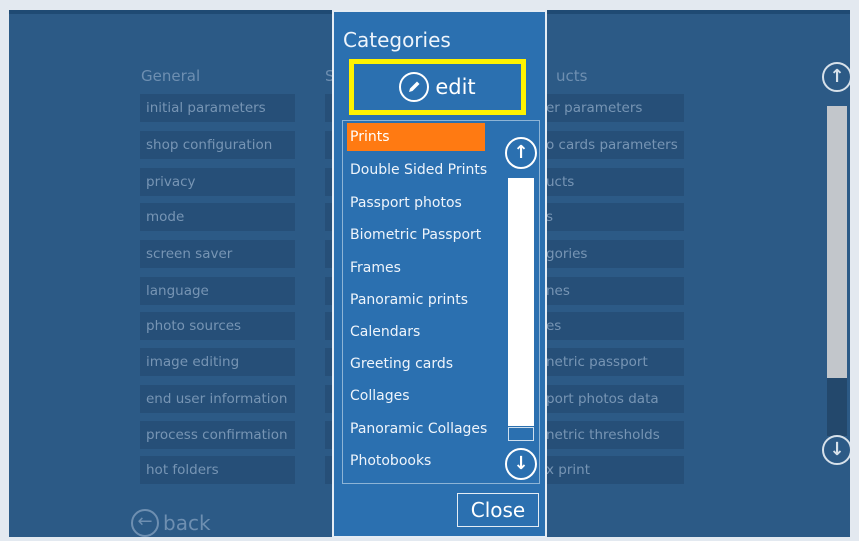  I want to click on process-confirmation-button: process confirmation, so click(217, 435).